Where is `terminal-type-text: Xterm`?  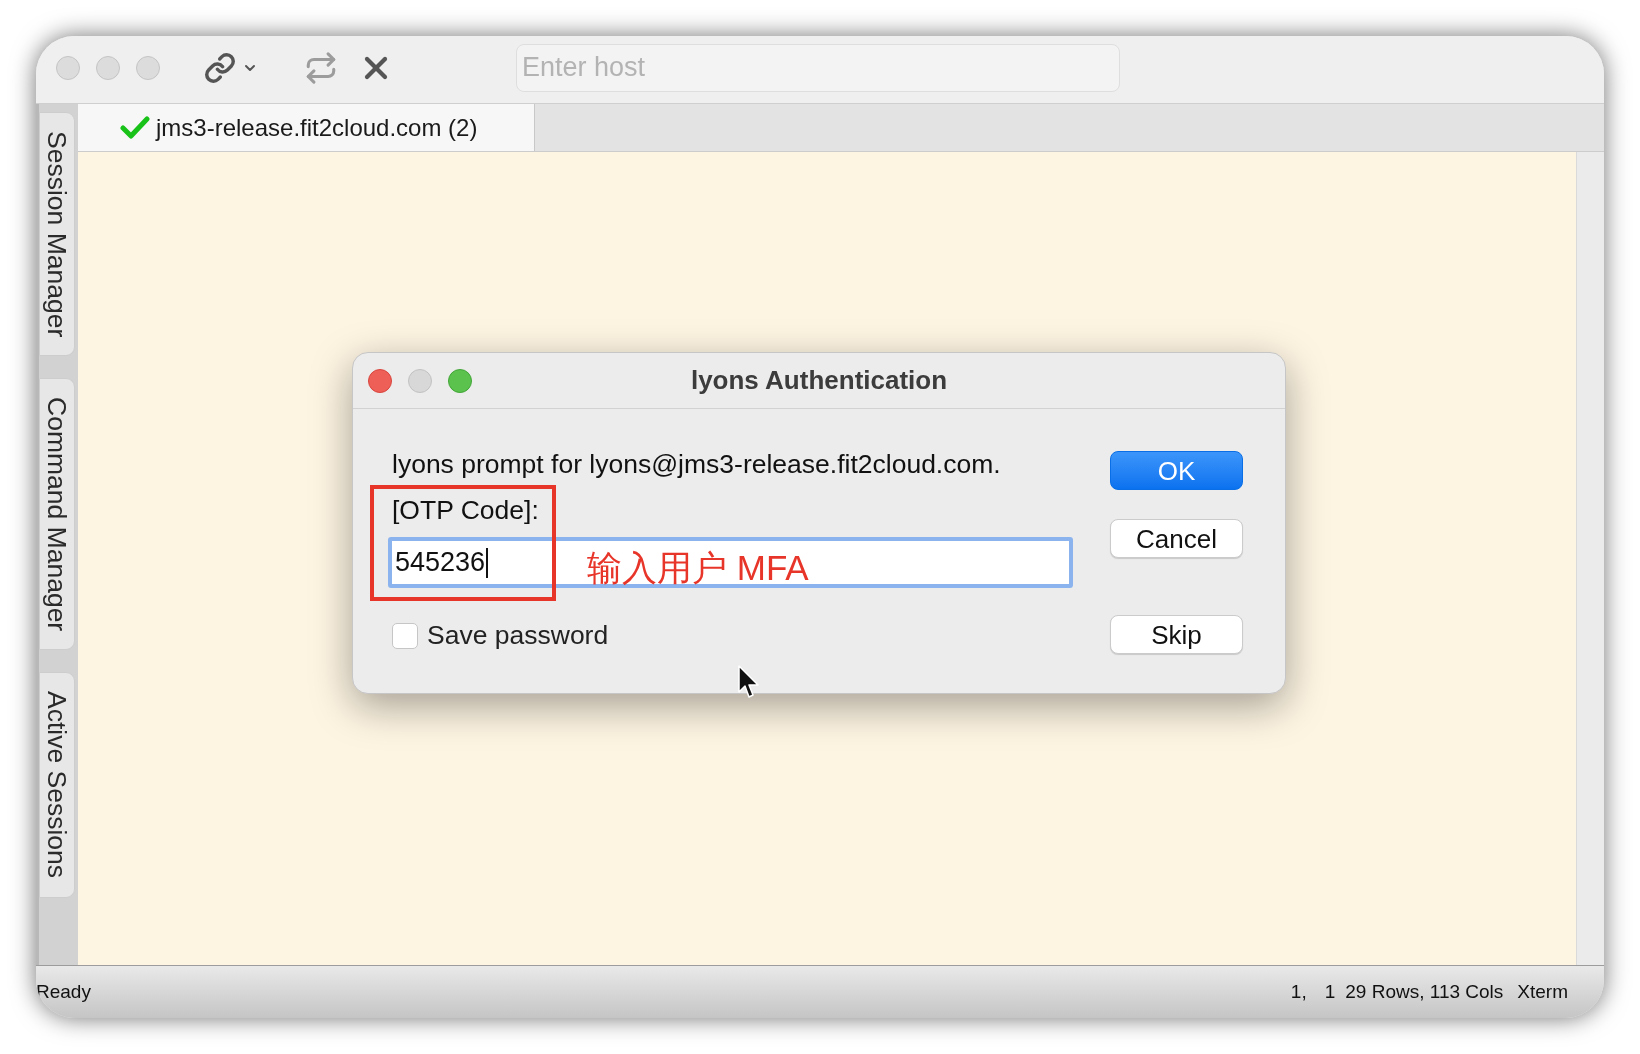 terminal-type-text: Xterm is located at coordinates (1542, 991).